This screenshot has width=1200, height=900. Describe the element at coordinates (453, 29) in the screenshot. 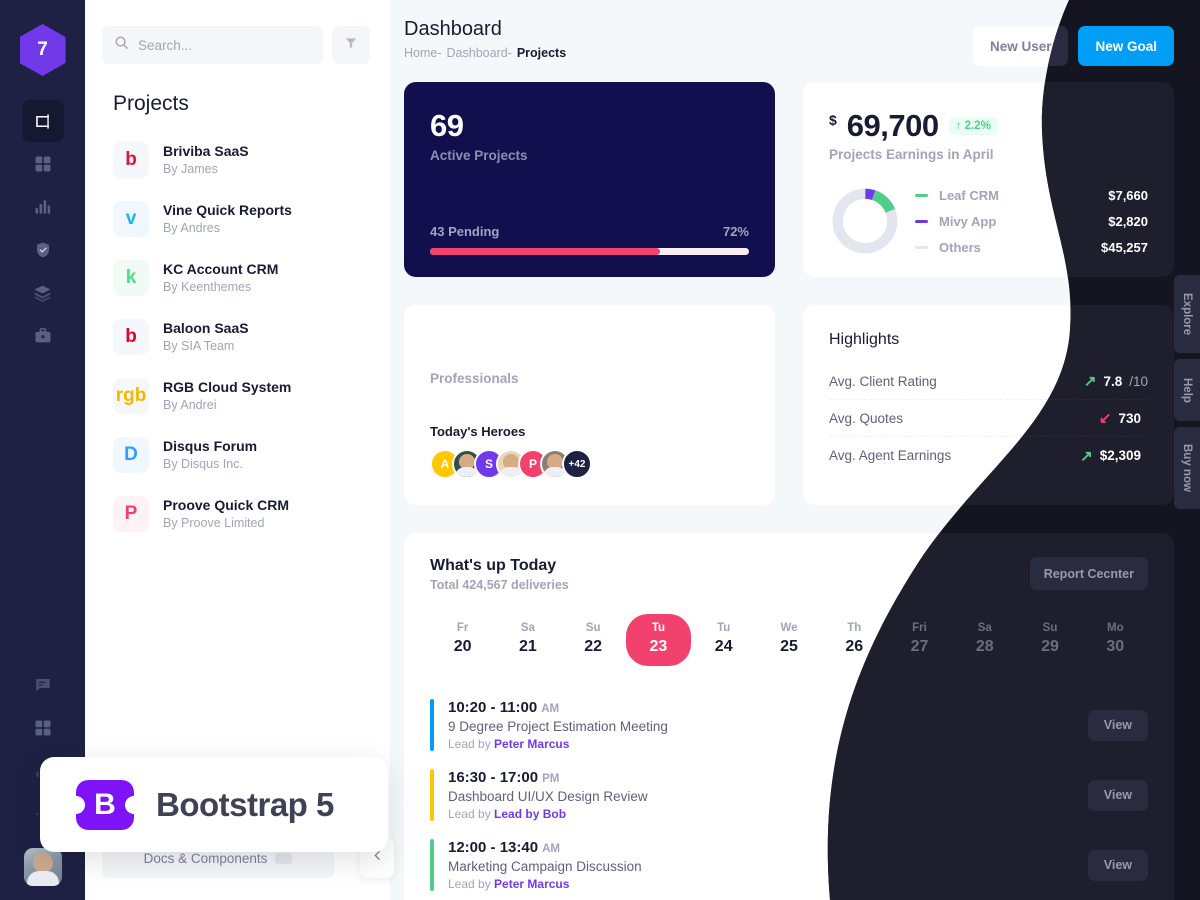

I see `page-title: Dashboard` at that location.